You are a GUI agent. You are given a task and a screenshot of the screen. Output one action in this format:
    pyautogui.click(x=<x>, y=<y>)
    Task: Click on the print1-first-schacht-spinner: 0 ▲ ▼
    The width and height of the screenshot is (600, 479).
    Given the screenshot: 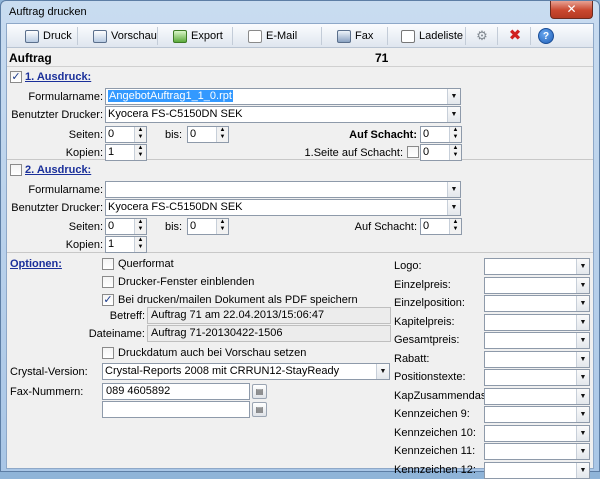 What is the action you would take?
    pyautogui.click(x=441, y=152)
    